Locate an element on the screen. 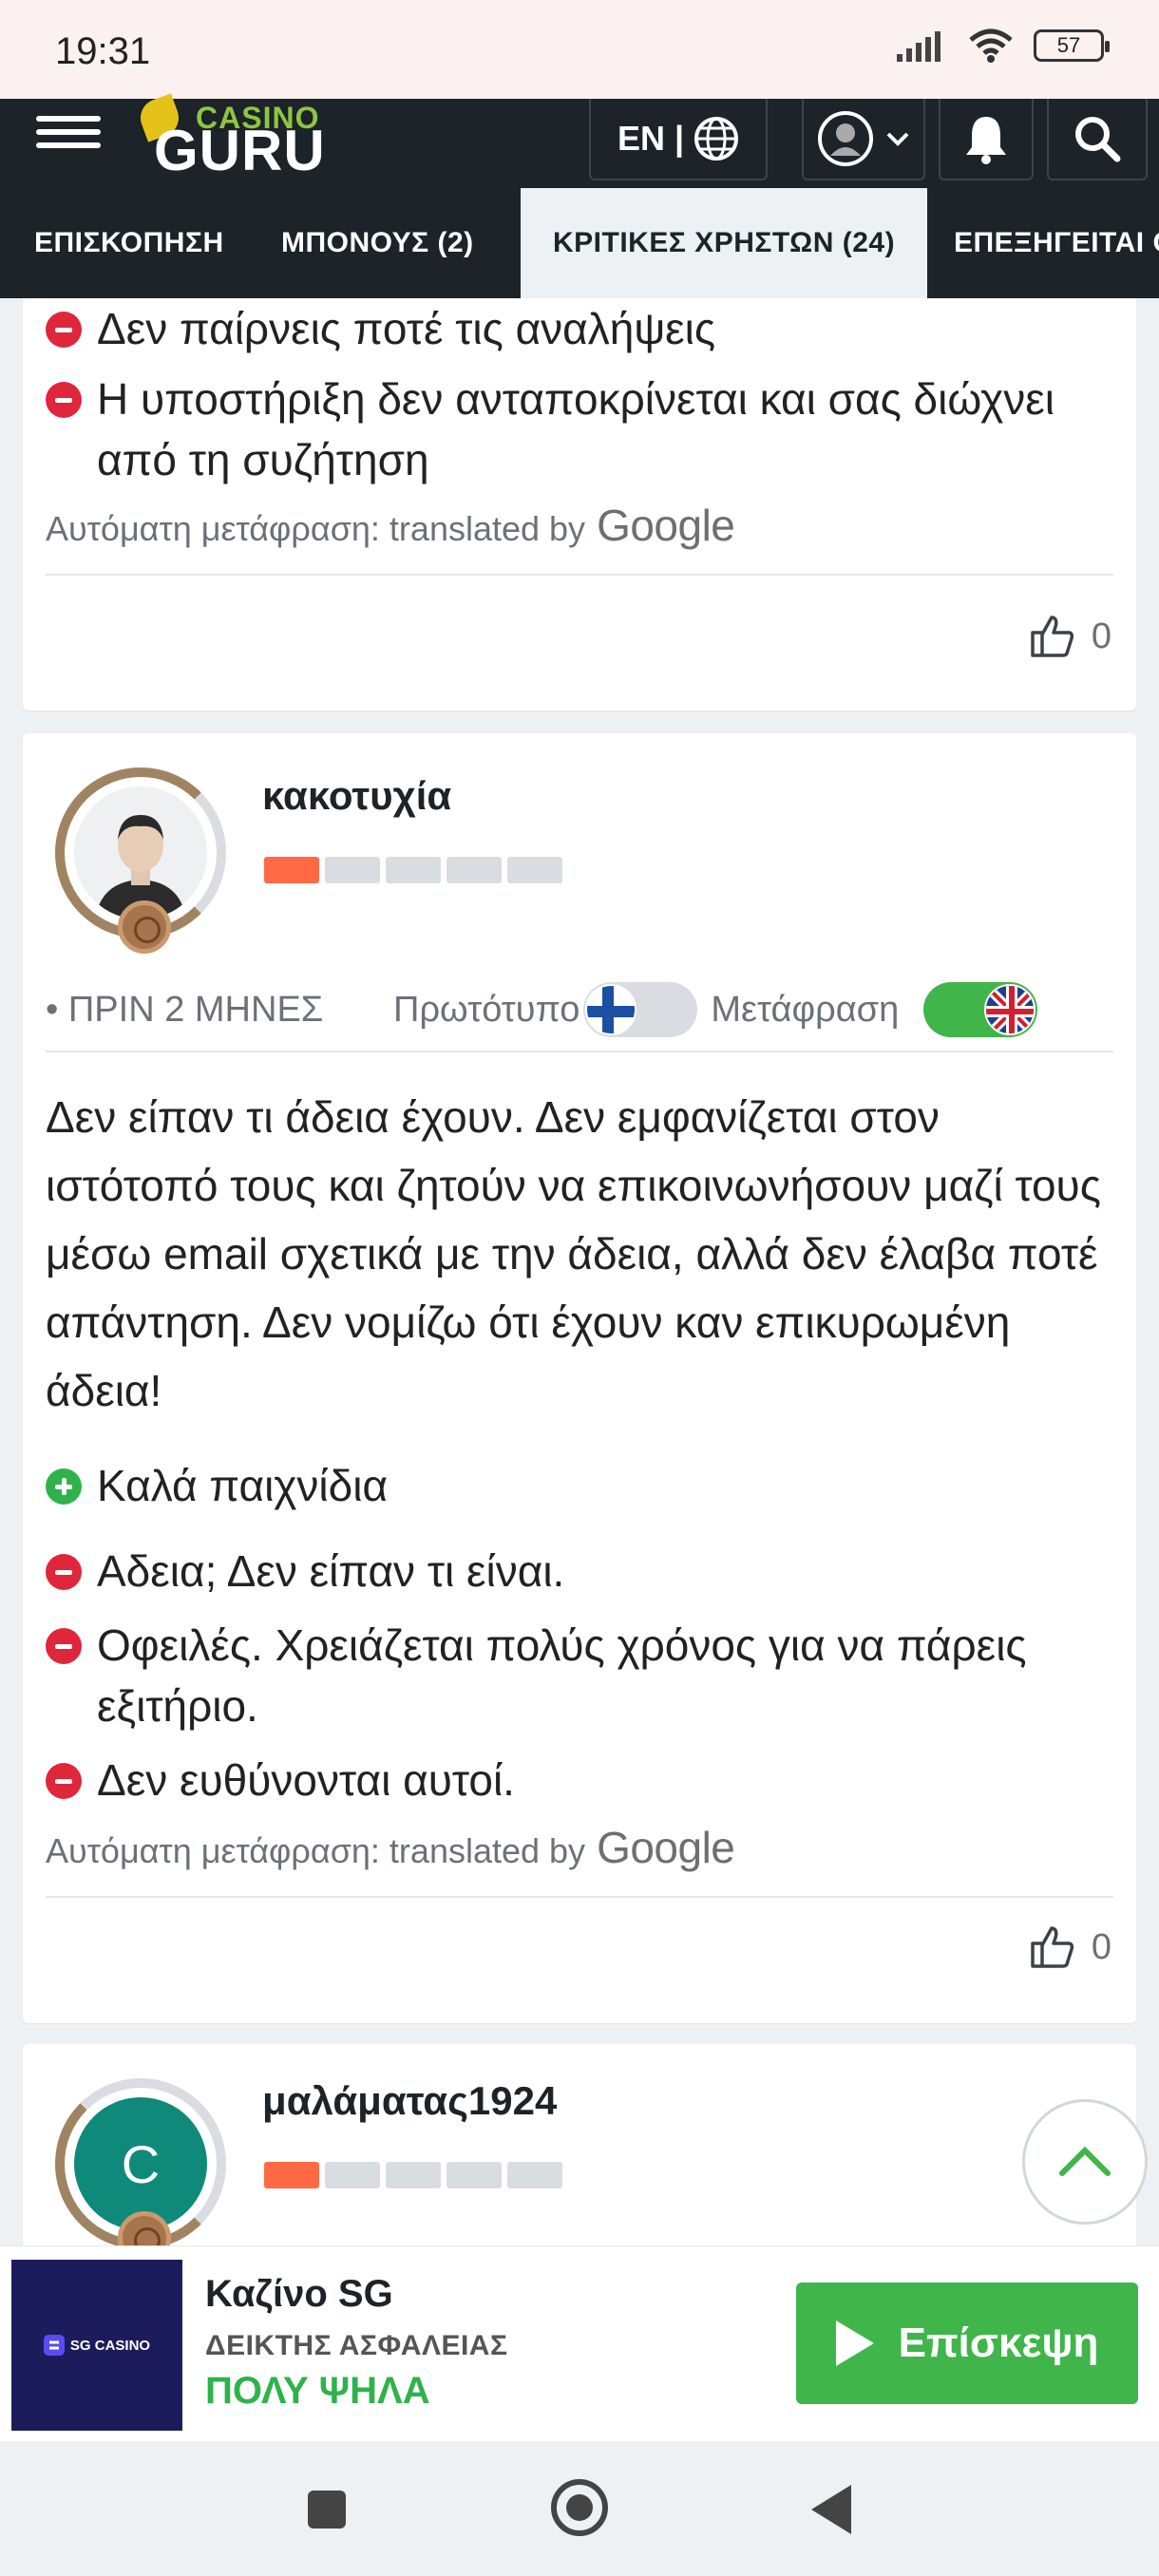  review-username: μαλάματας1924 is located at coordinates (409, 2101).